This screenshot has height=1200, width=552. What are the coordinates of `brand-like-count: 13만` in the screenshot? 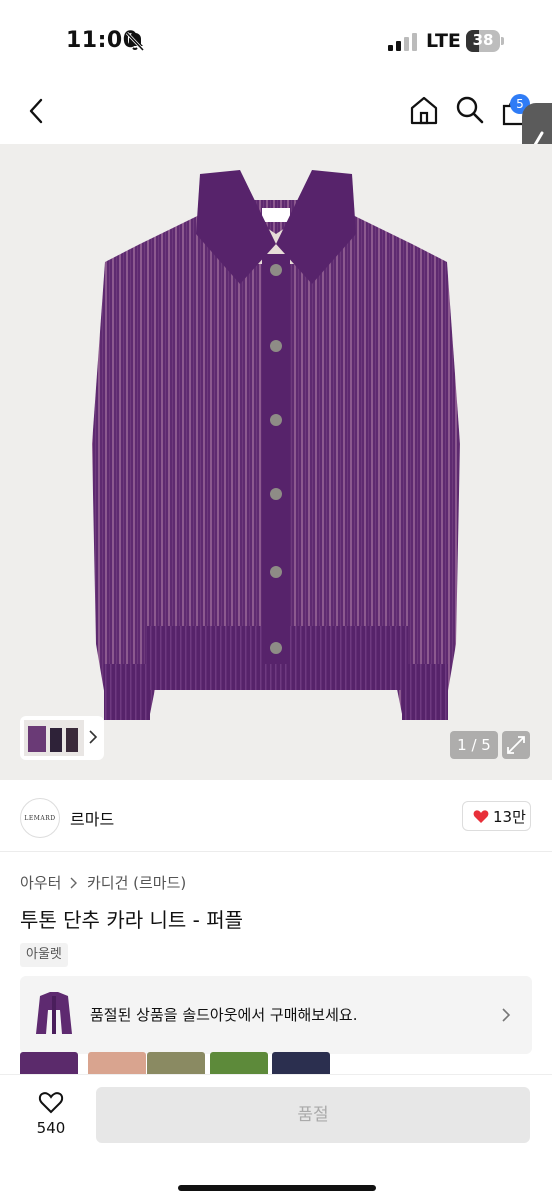 It's located at (509, 817).